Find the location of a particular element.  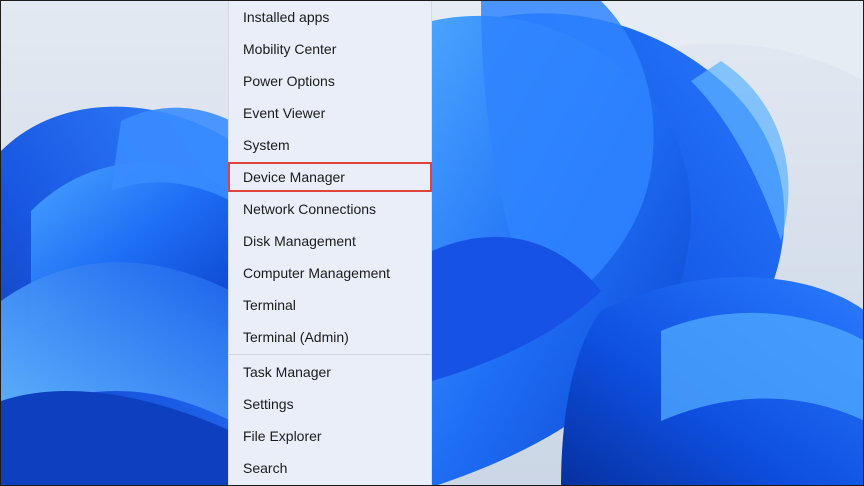

menu-item-search: Search is located at coordinates (330, 468).